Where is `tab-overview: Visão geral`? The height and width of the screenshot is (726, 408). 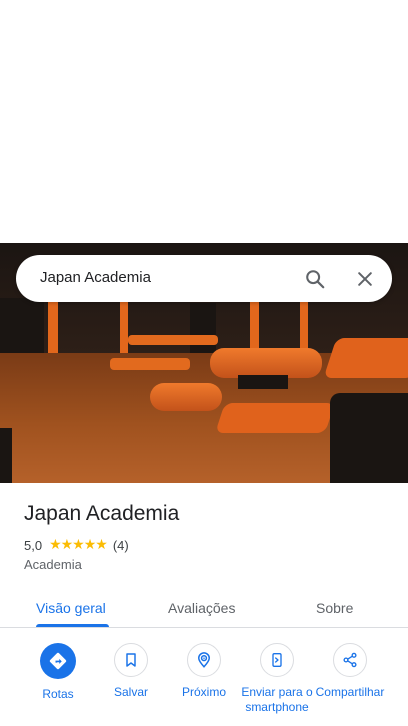
tab-overview: Visão geral is located at coordinates (71, 608).